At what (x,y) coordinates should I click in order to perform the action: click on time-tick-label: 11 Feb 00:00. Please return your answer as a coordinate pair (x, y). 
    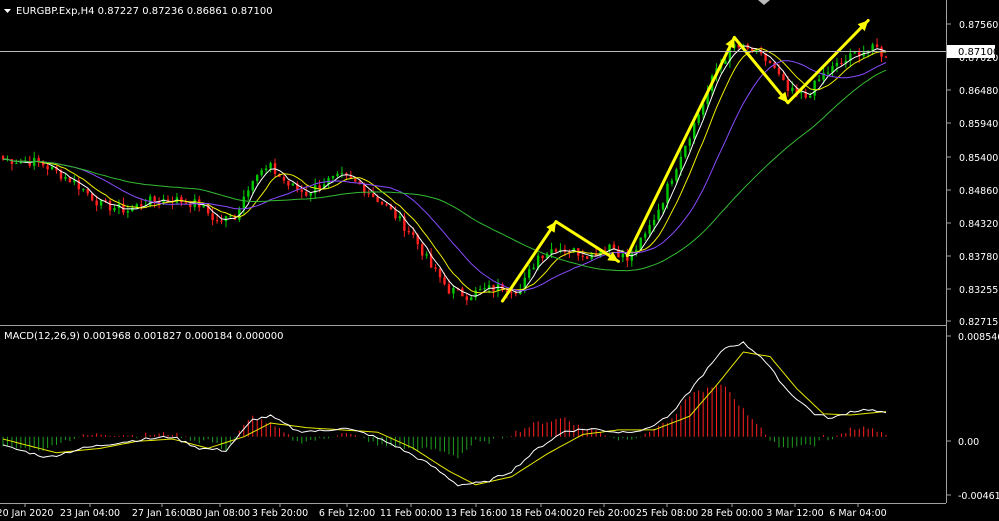
    Looking at the image, I should click on (411, 513).